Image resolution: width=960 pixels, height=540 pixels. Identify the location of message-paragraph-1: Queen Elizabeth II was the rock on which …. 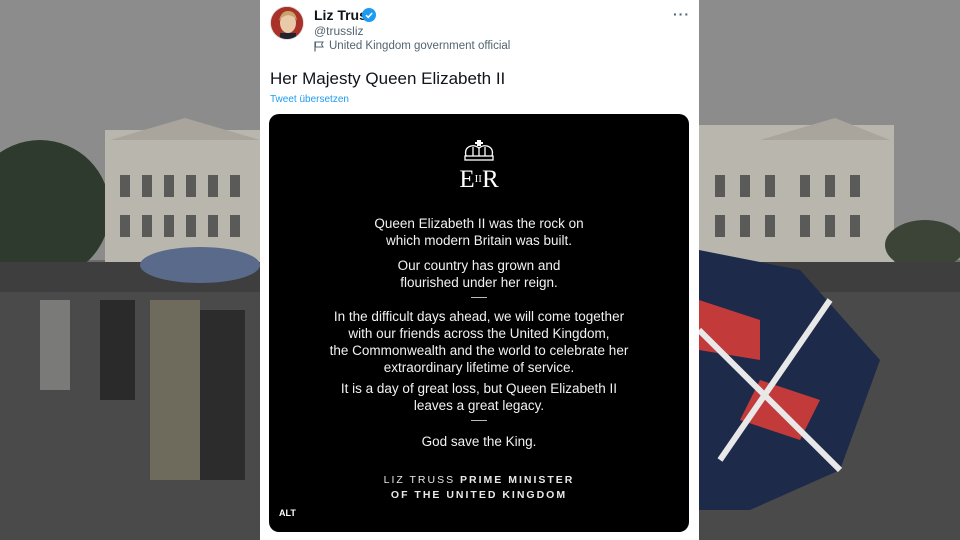
(479, 232).